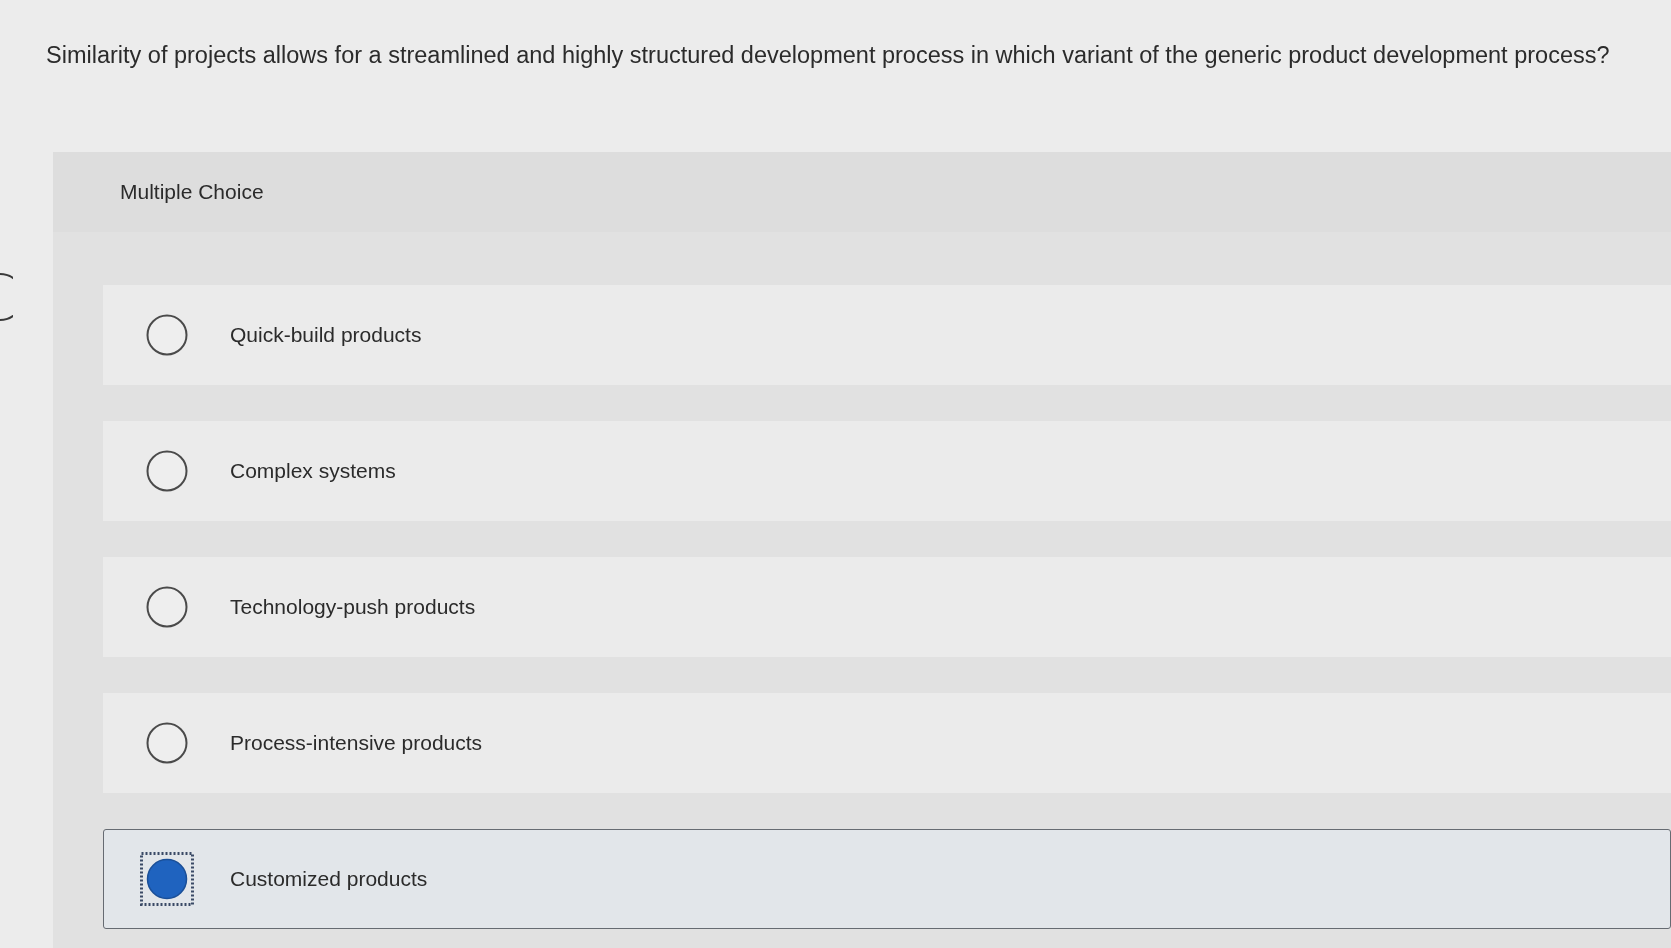 This screenshot has height=948, width=1671. Describe the element at coordinates (887, 879) in the screenshot. I see `answer-option: Customized products` at that location.